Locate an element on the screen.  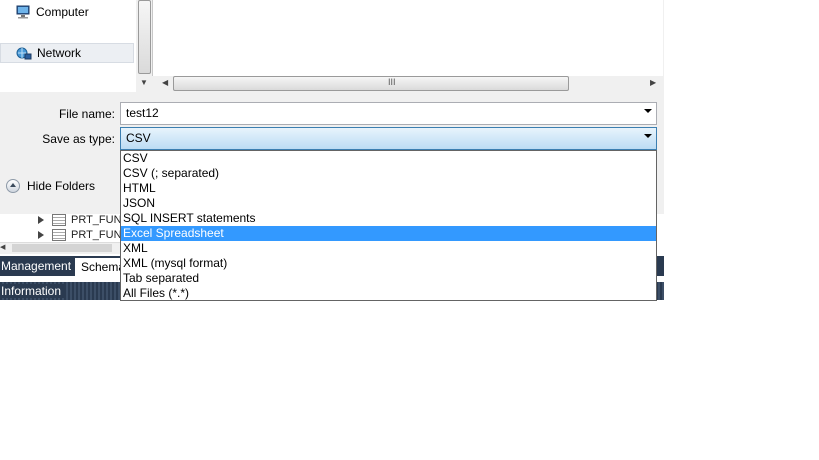
file-name-input: test12 is located at coordinates (388, 113).